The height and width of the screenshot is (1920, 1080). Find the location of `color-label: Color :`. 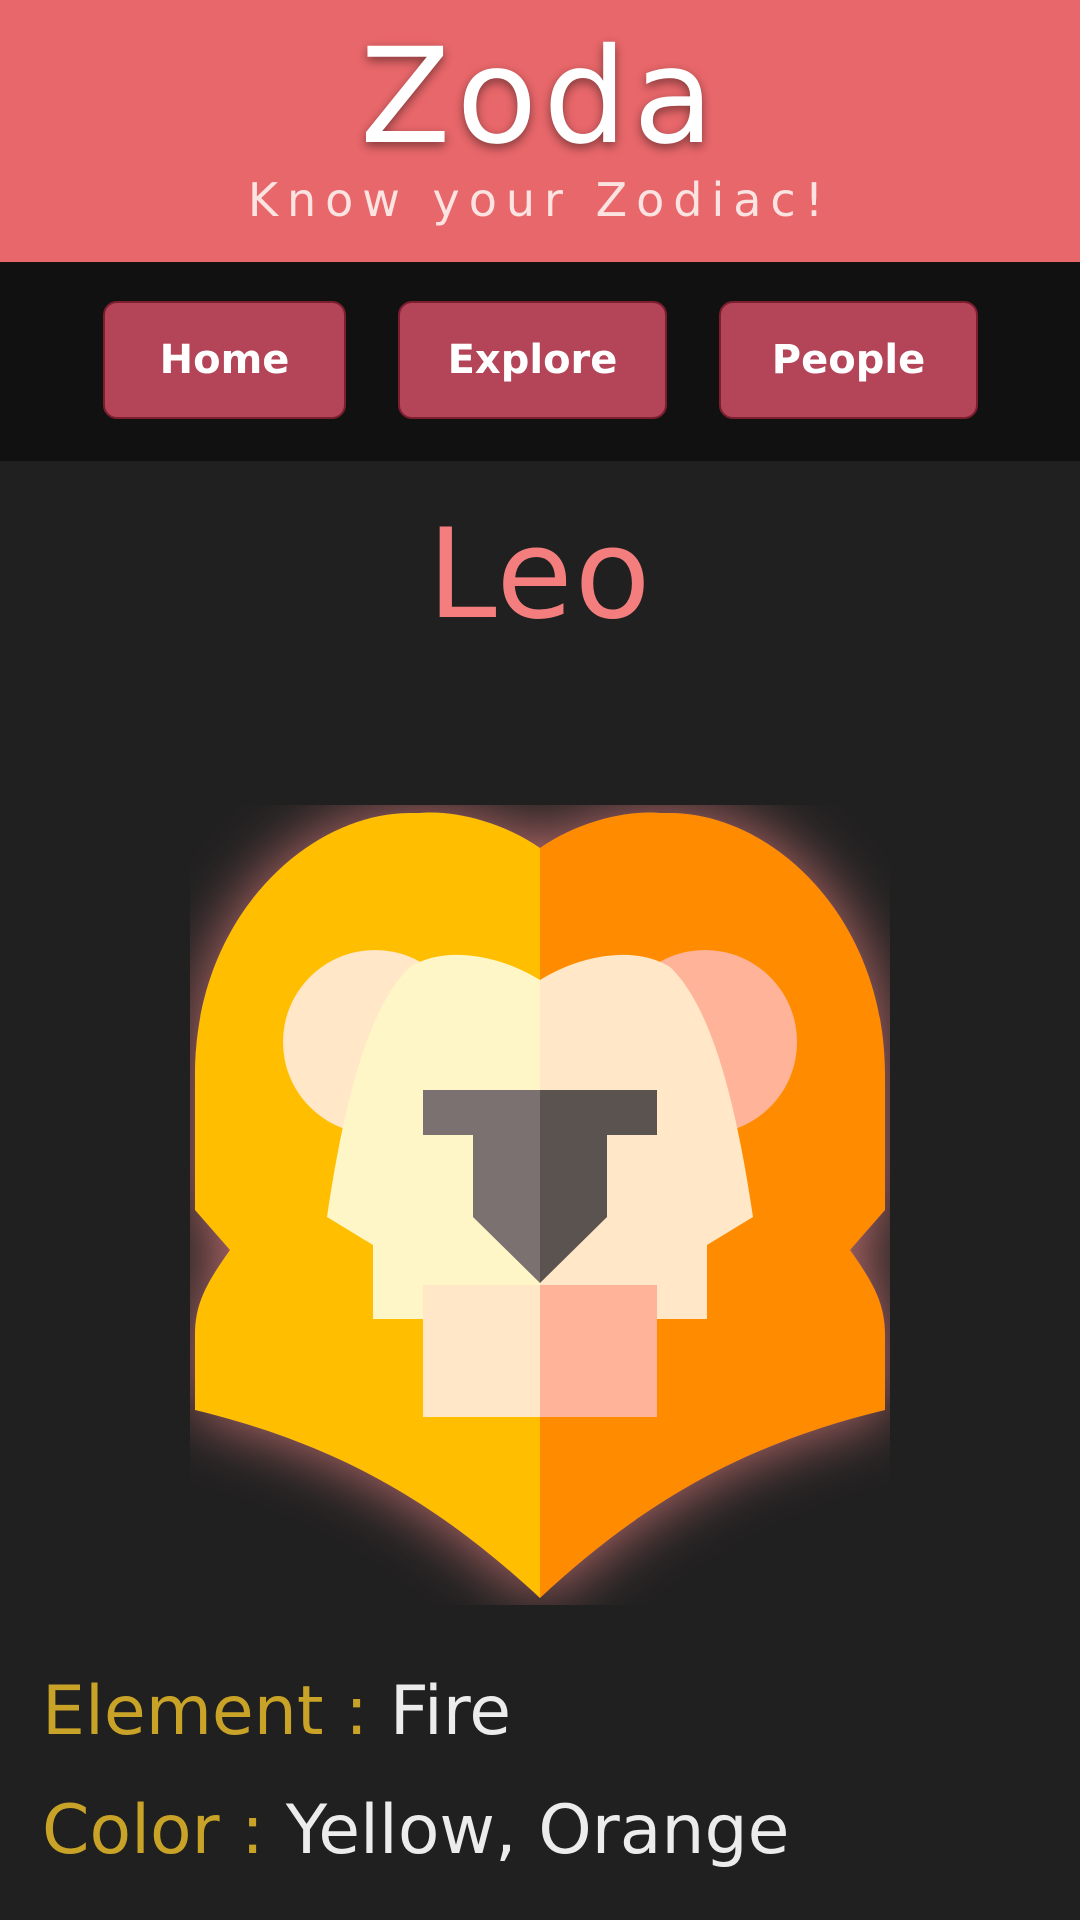

color-label: Color : is located at coordinates (153, 1830).